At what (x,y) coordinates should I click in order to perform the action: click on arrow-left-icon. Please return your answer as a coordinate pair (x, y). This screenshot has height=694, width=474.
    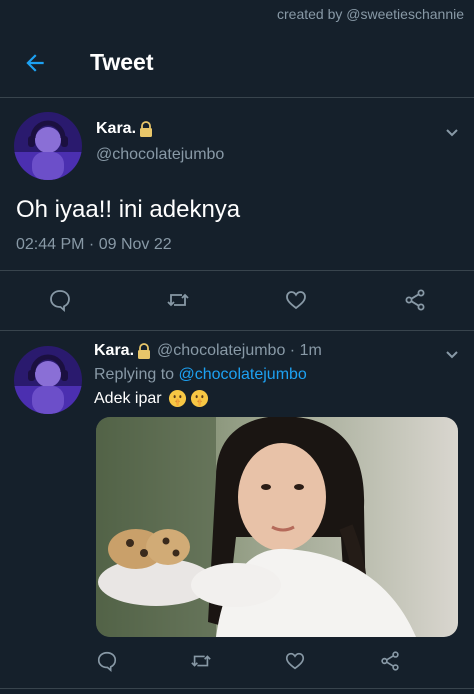
    Looking at the image, I should click on (35, 63).